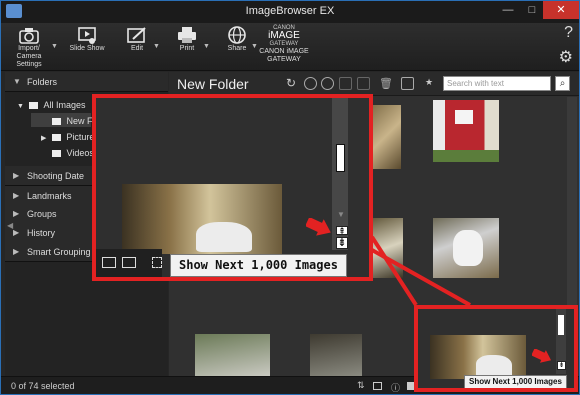 The width and height of the screenshot is (580, 395). I want to click on preview-icon, so click(129, 262).